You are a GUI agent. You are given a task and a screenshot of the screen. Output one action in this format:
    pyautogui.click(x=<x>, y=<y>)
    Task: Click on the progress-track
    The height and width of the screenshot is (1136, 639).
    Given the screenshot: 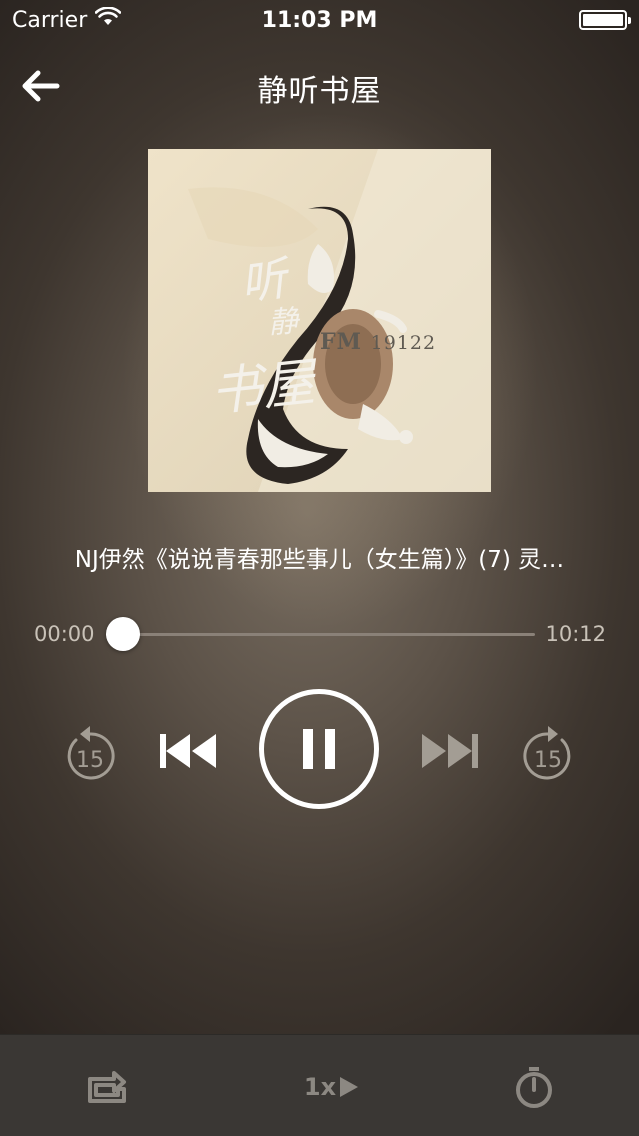 What is the action you would take?
    pyautogui.click(x=321, y=634)
    